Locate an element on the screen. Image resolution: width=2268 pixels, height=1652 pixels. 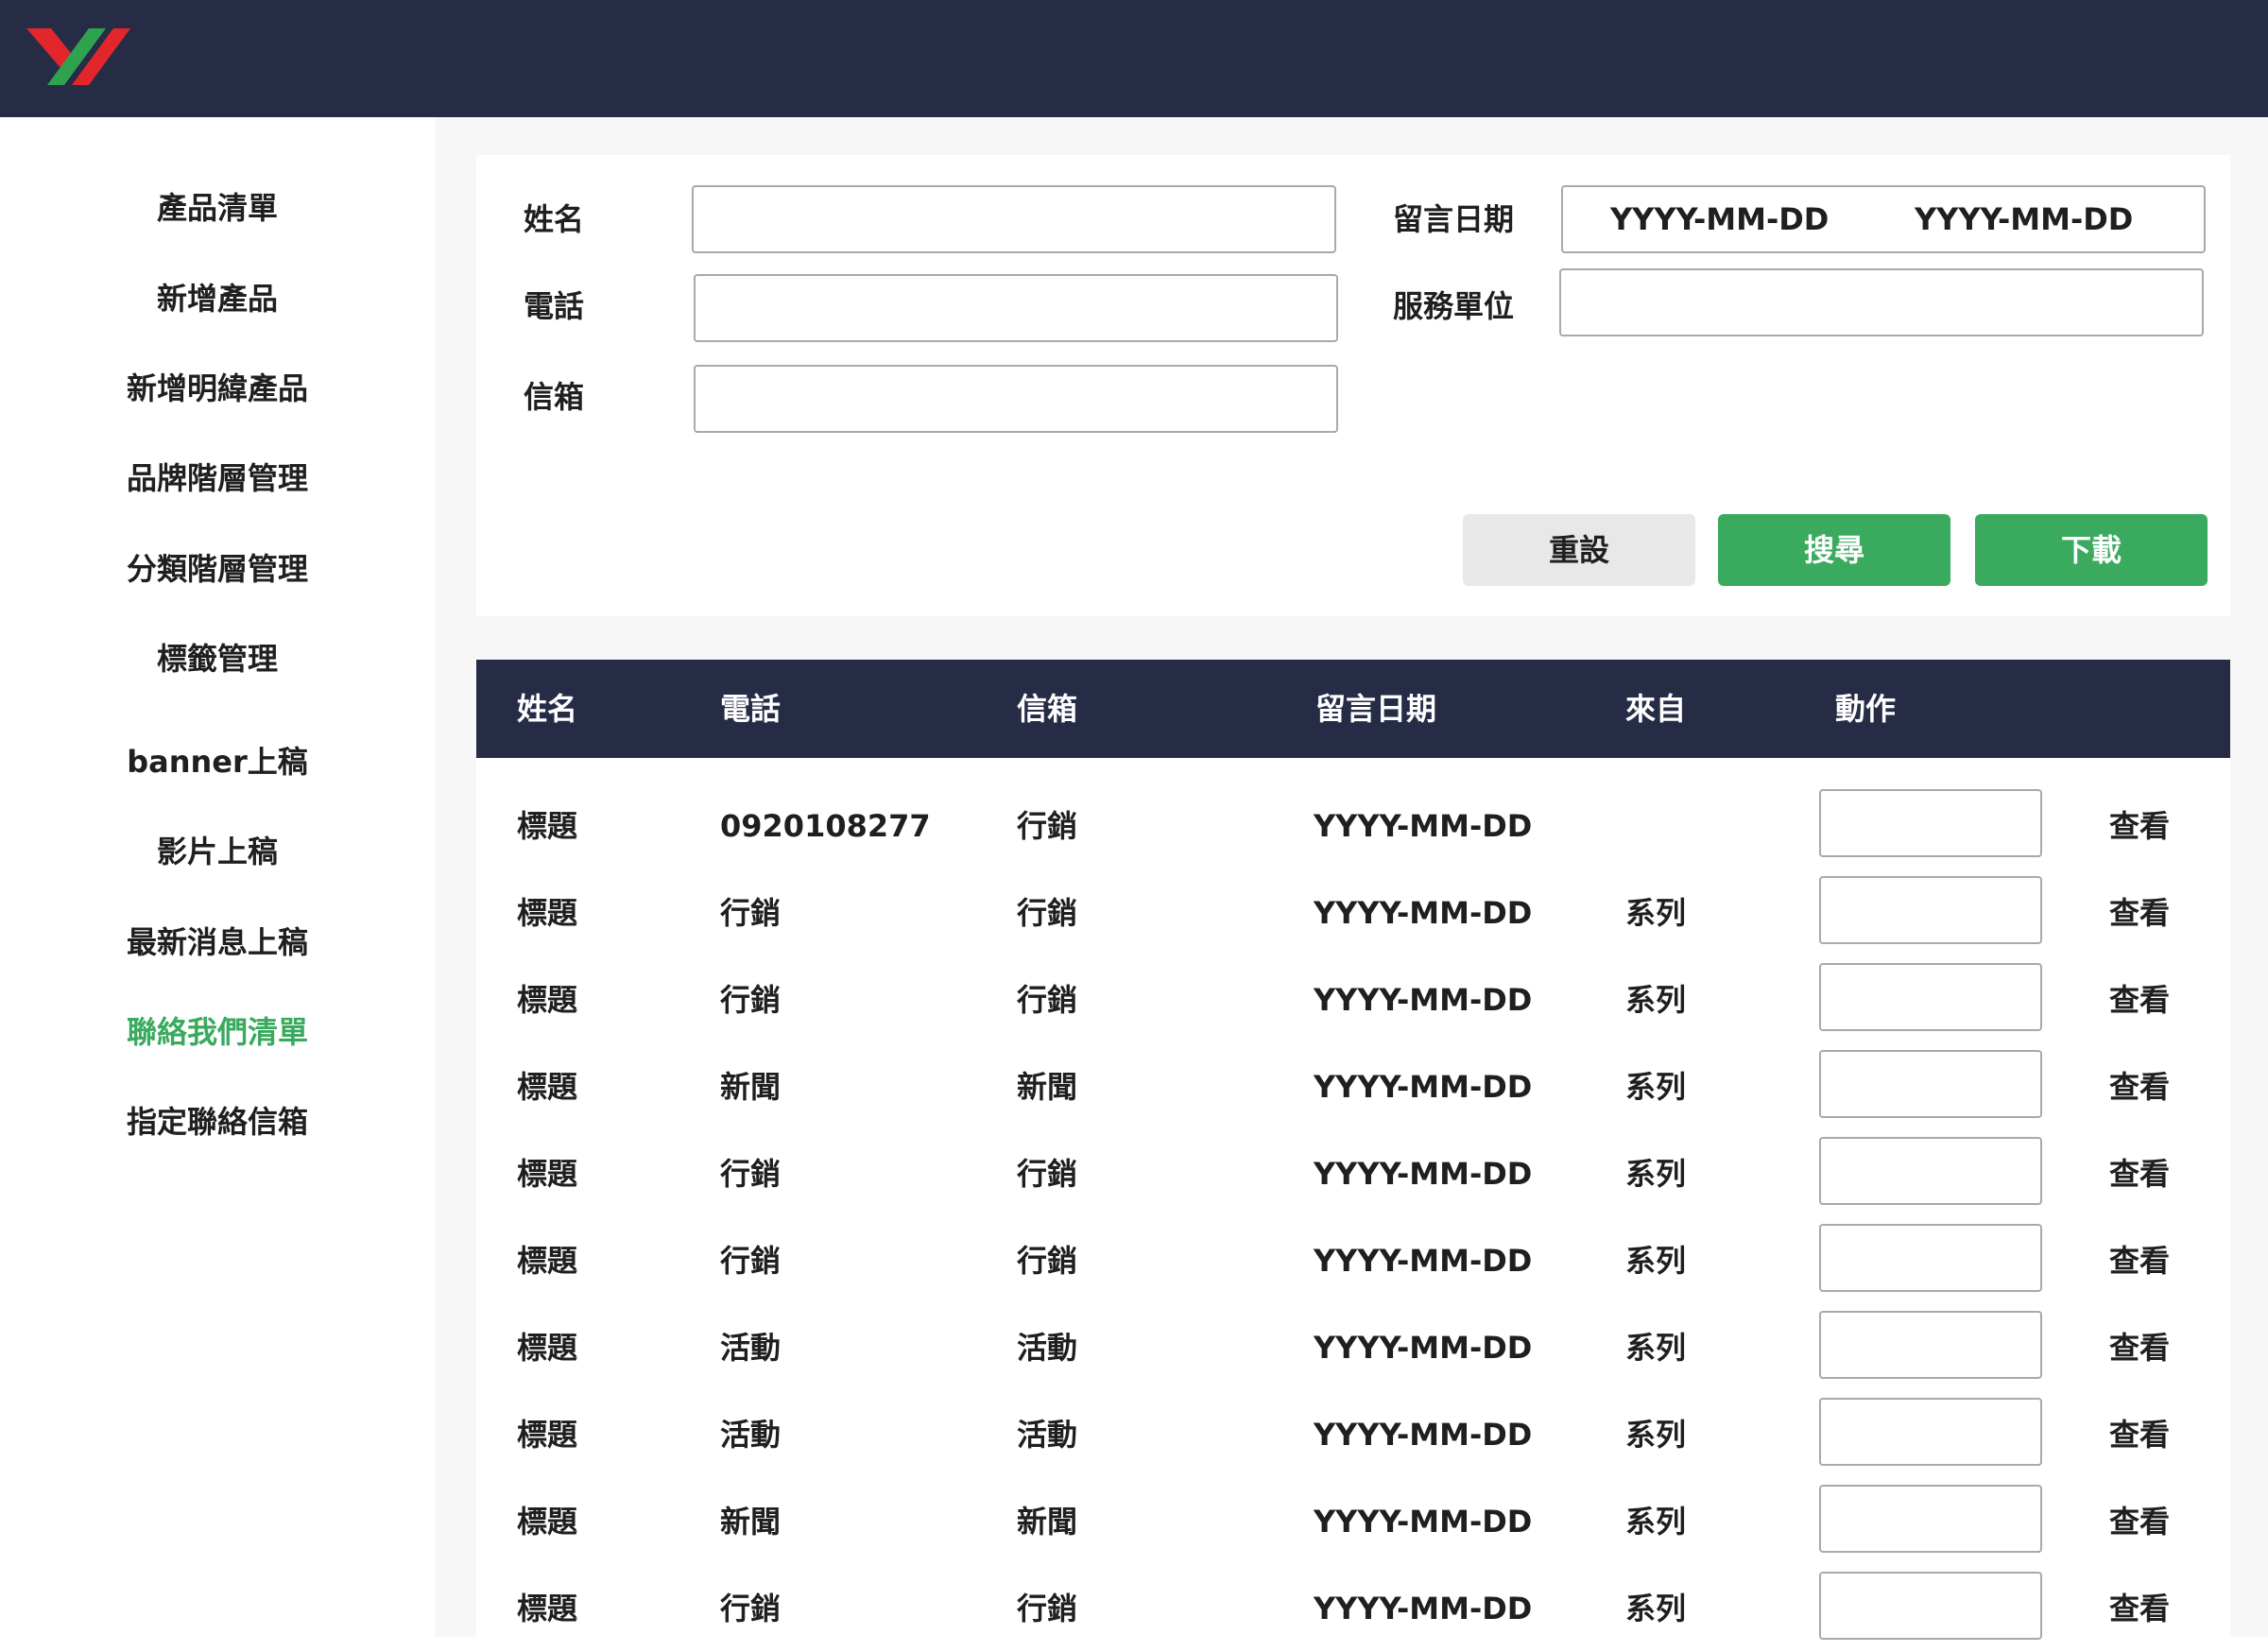
column-header-source: 來自 is located at coordinates (1656, 709).